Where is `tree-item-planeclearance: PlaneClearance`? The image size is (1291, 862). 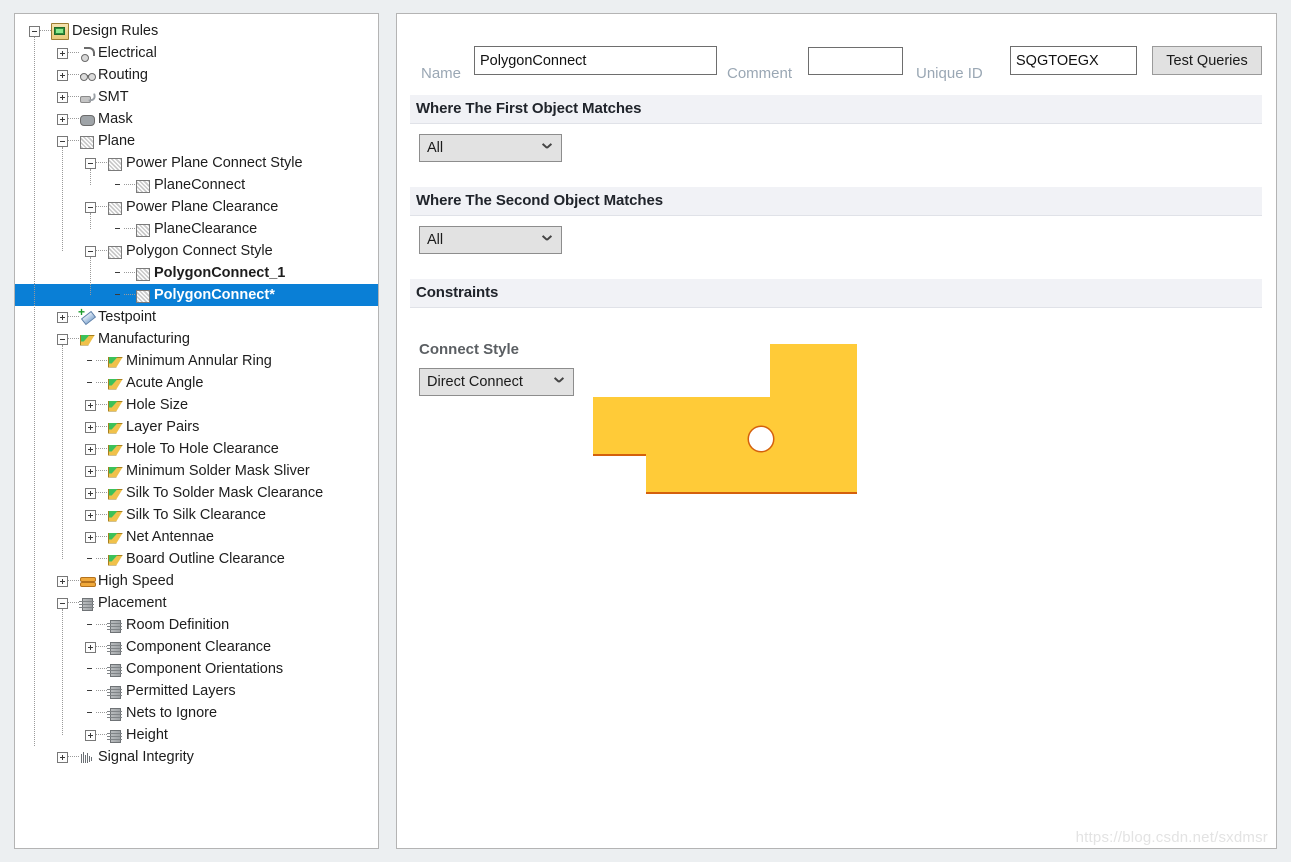 tree-item-planeclearance: PlaneClearance is located at coordinates (196, 229).